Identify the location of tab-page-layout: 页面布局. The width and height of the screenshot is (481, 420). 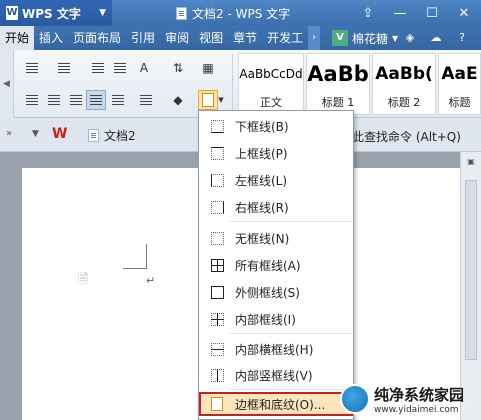
(97, 38).